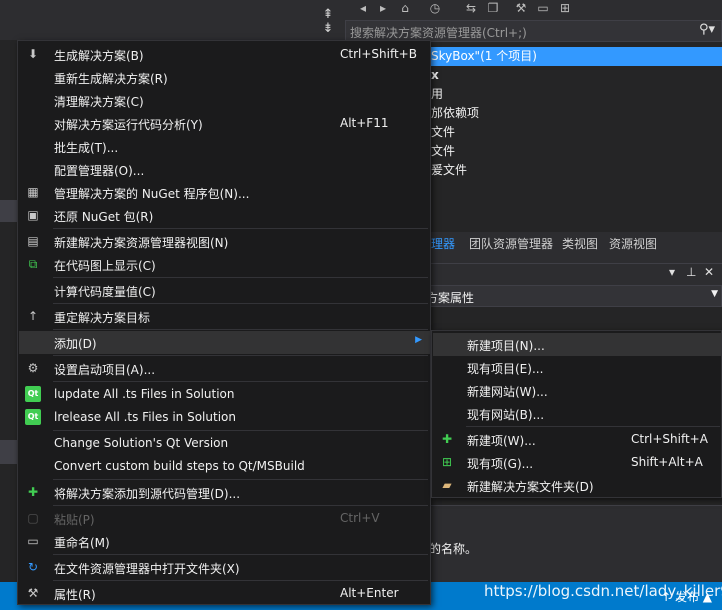  Describe the element at coordinates (105, 292) in the screenshot. I see `menu-item-label: 计算代码度量值(C)` at that location.